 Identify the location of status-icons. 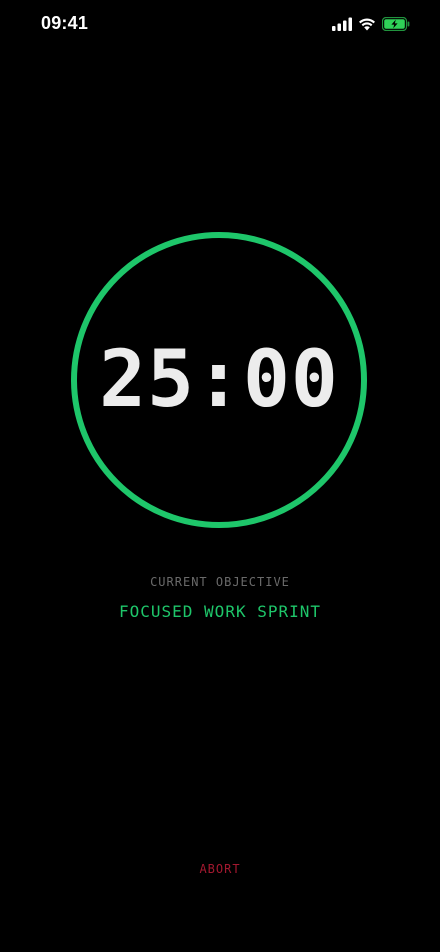
(371, 24).